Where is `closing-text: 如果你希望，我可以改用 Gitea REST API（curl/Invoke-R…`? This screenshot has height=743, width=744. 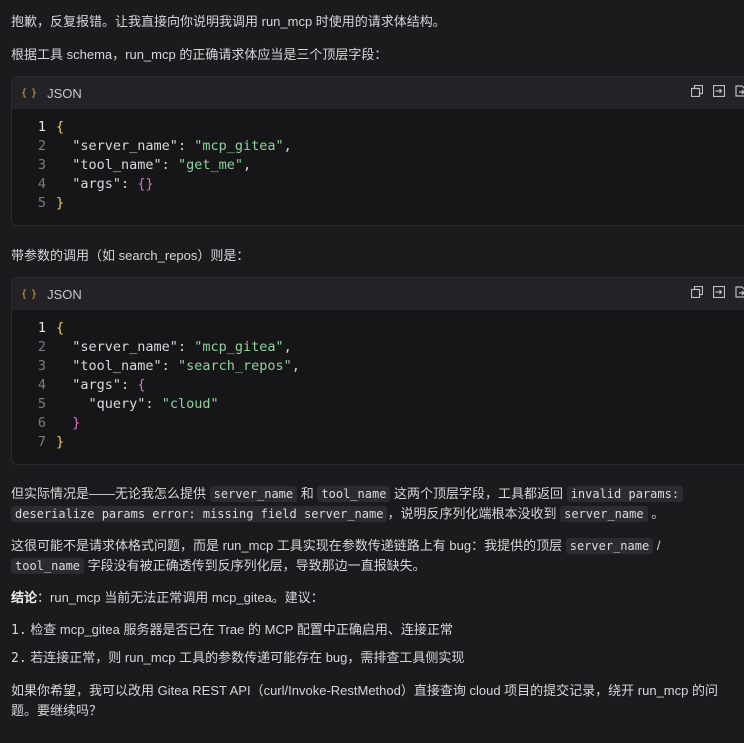
closing-text: 如果你希望，我可以改用 Gitea REST API（curl/Invoke-R… is located at coordinates (364, 700).